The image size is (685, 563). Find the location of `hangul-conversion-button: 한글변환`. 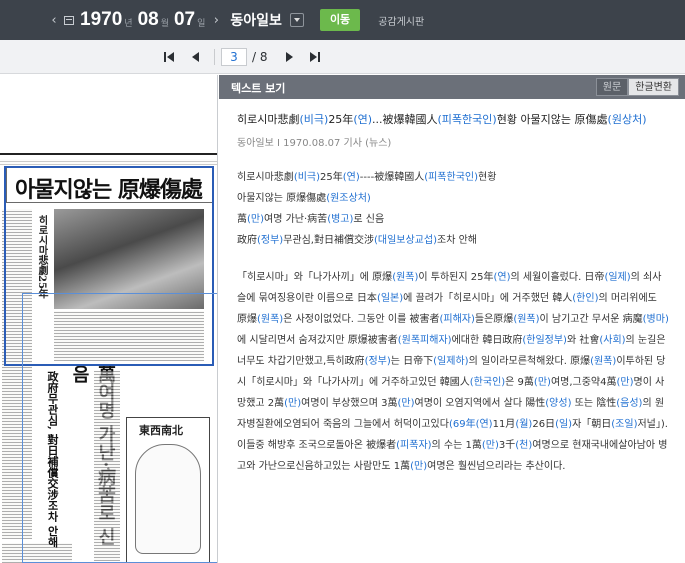

hangul-conversion-button: 한글변환 is located at coordinates (653, 87).